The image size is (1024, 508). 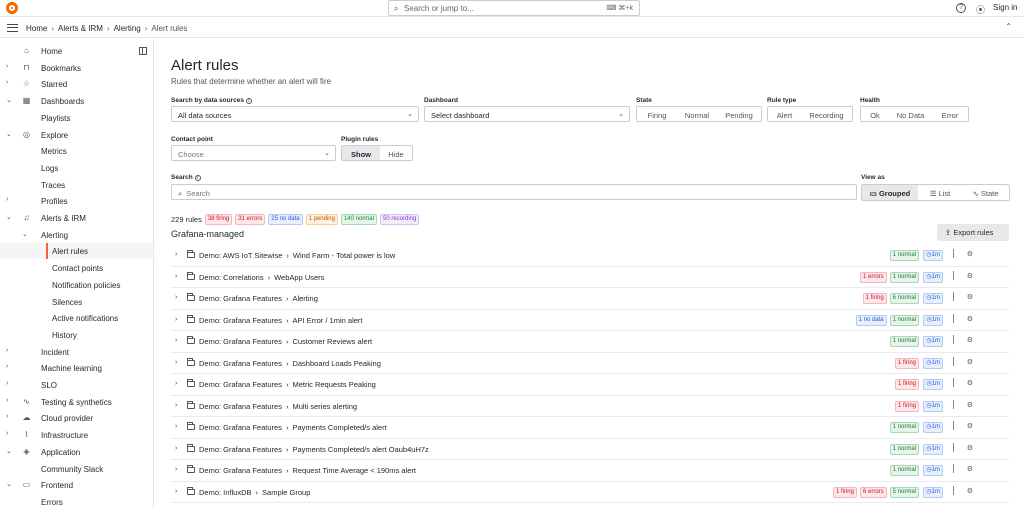 I want to click on breadcrumb-alerts-irm: Alerts & IRM, so click(x=80, y=28).